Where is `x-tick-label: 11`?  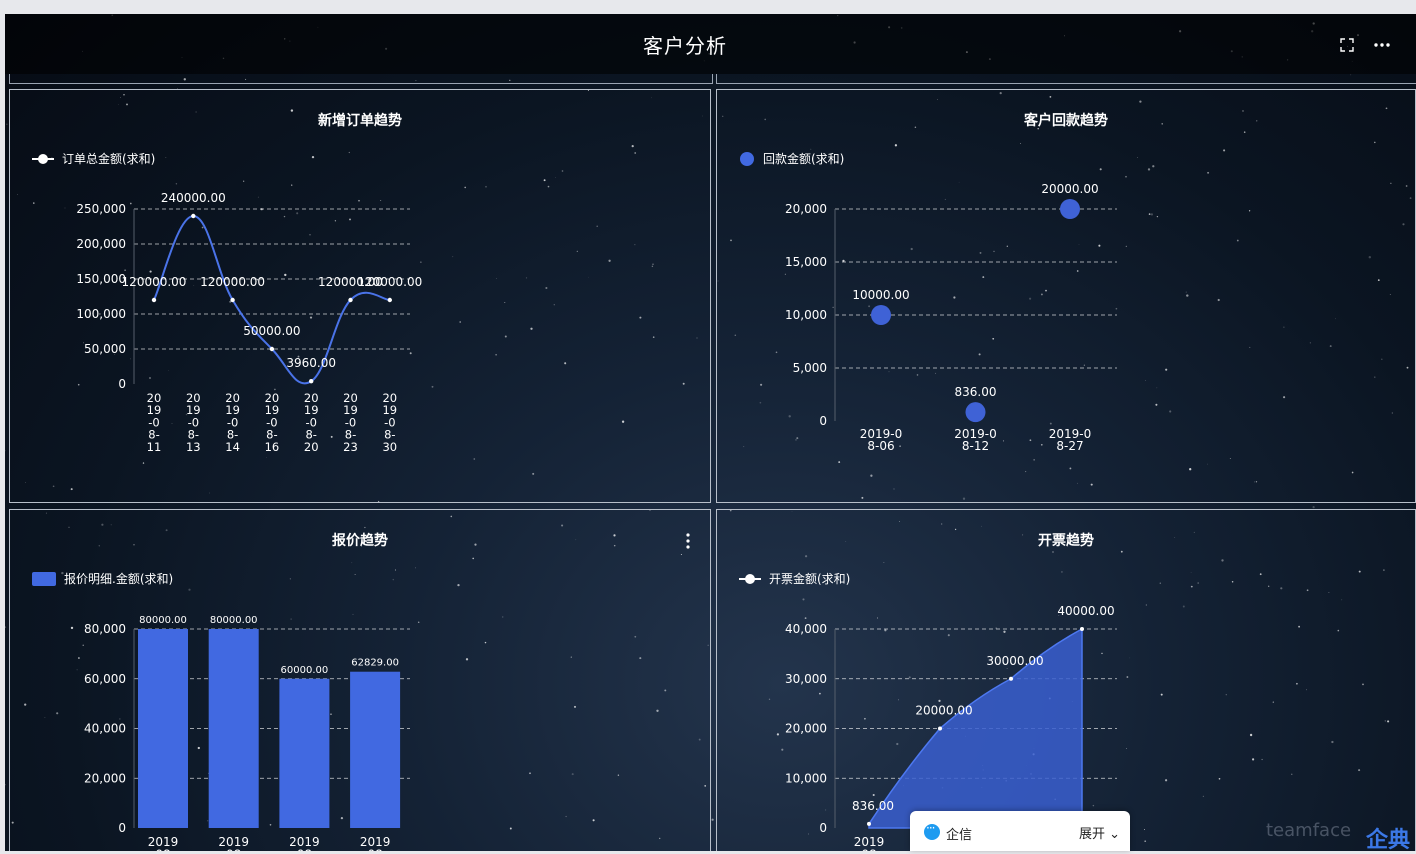
x-tick-label: 11 is located at coordinates (154, 447).